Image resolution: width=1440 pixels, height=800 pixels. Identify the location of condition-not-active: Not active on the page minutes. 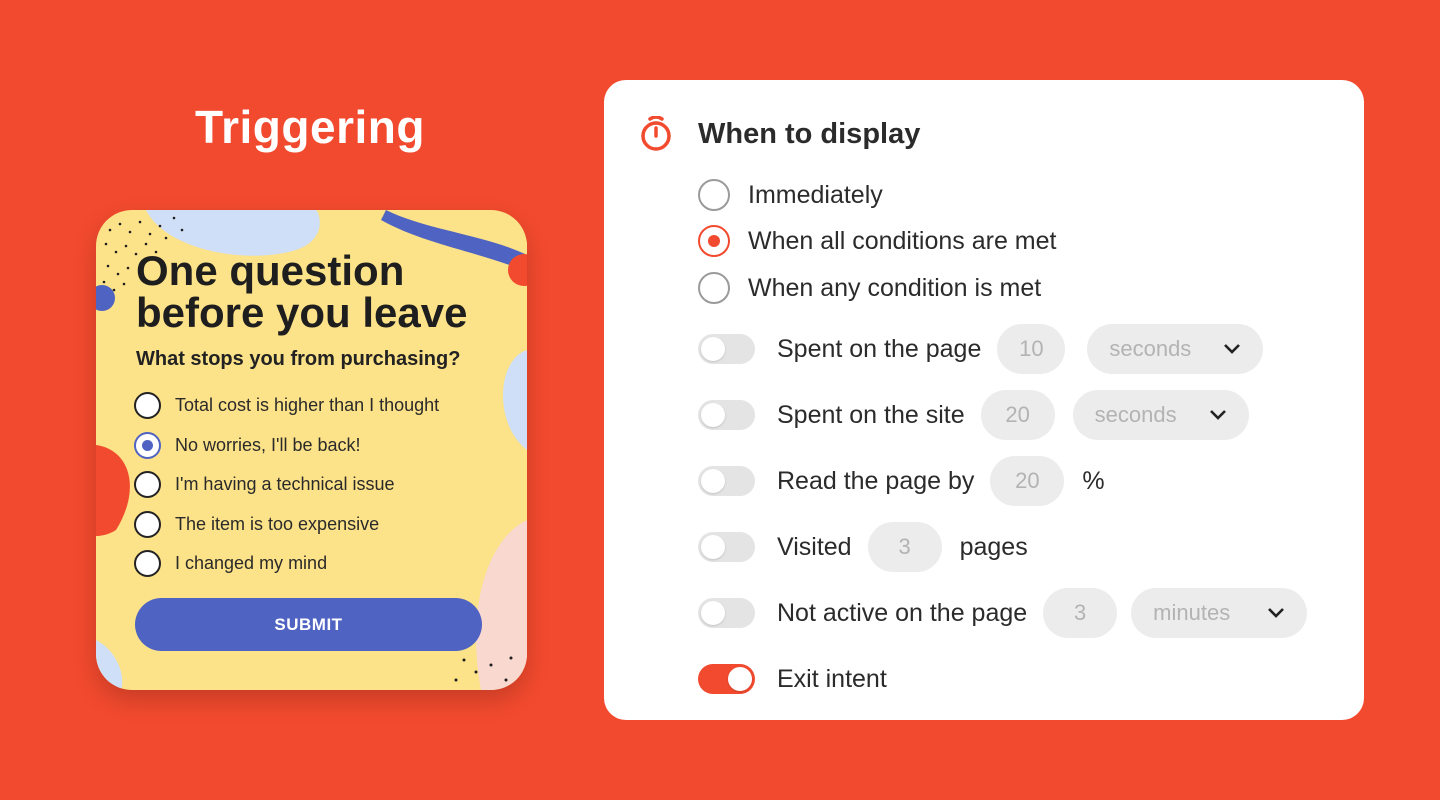
(1003, 613).